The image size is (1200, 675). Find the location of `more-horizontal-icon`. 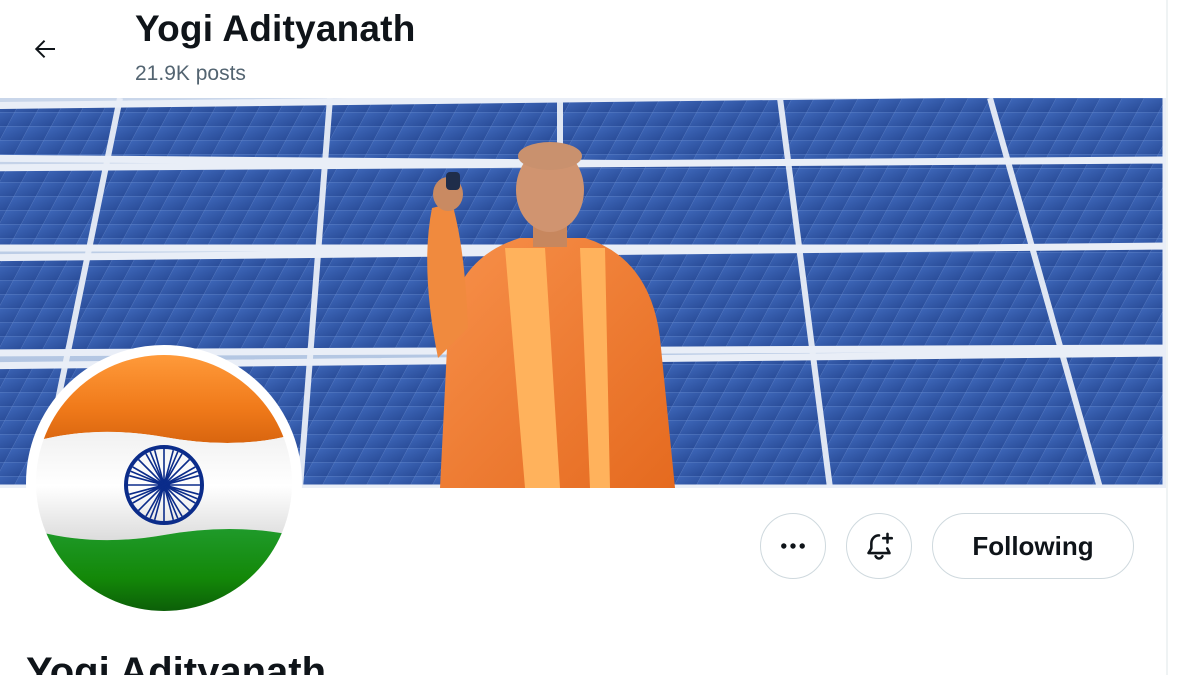

more-horizontal-icon is located at coordinates (793, 546).